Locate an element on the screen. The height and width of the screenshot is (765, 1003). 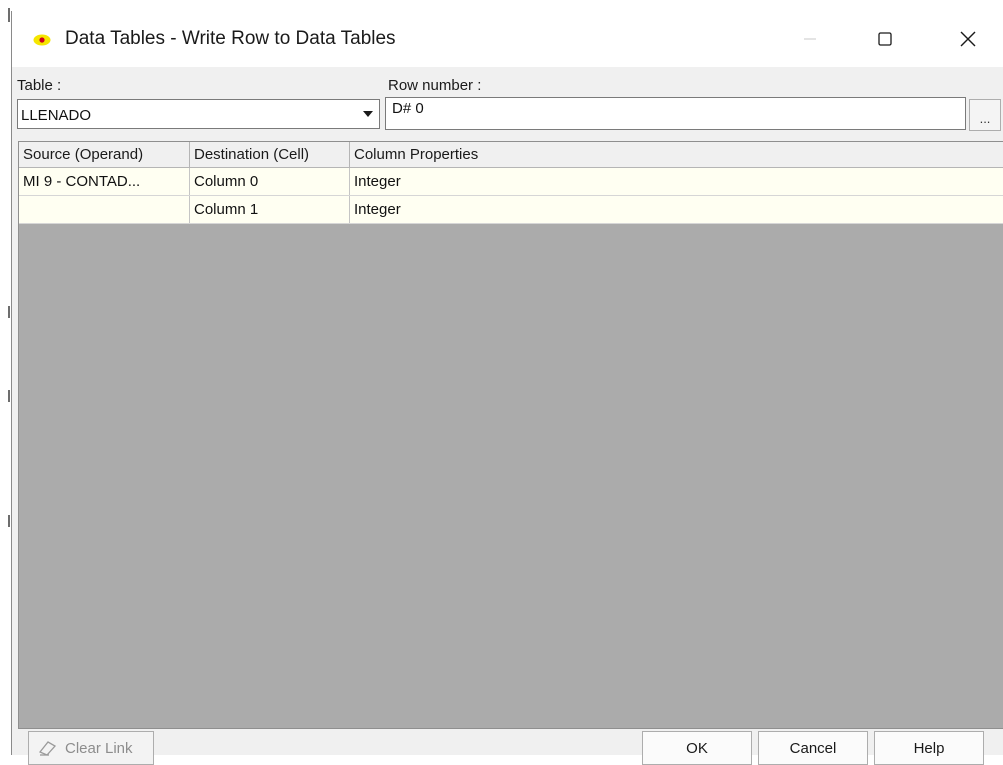
column-header-source: Source (Operand) is located at coordinates (104, 155).